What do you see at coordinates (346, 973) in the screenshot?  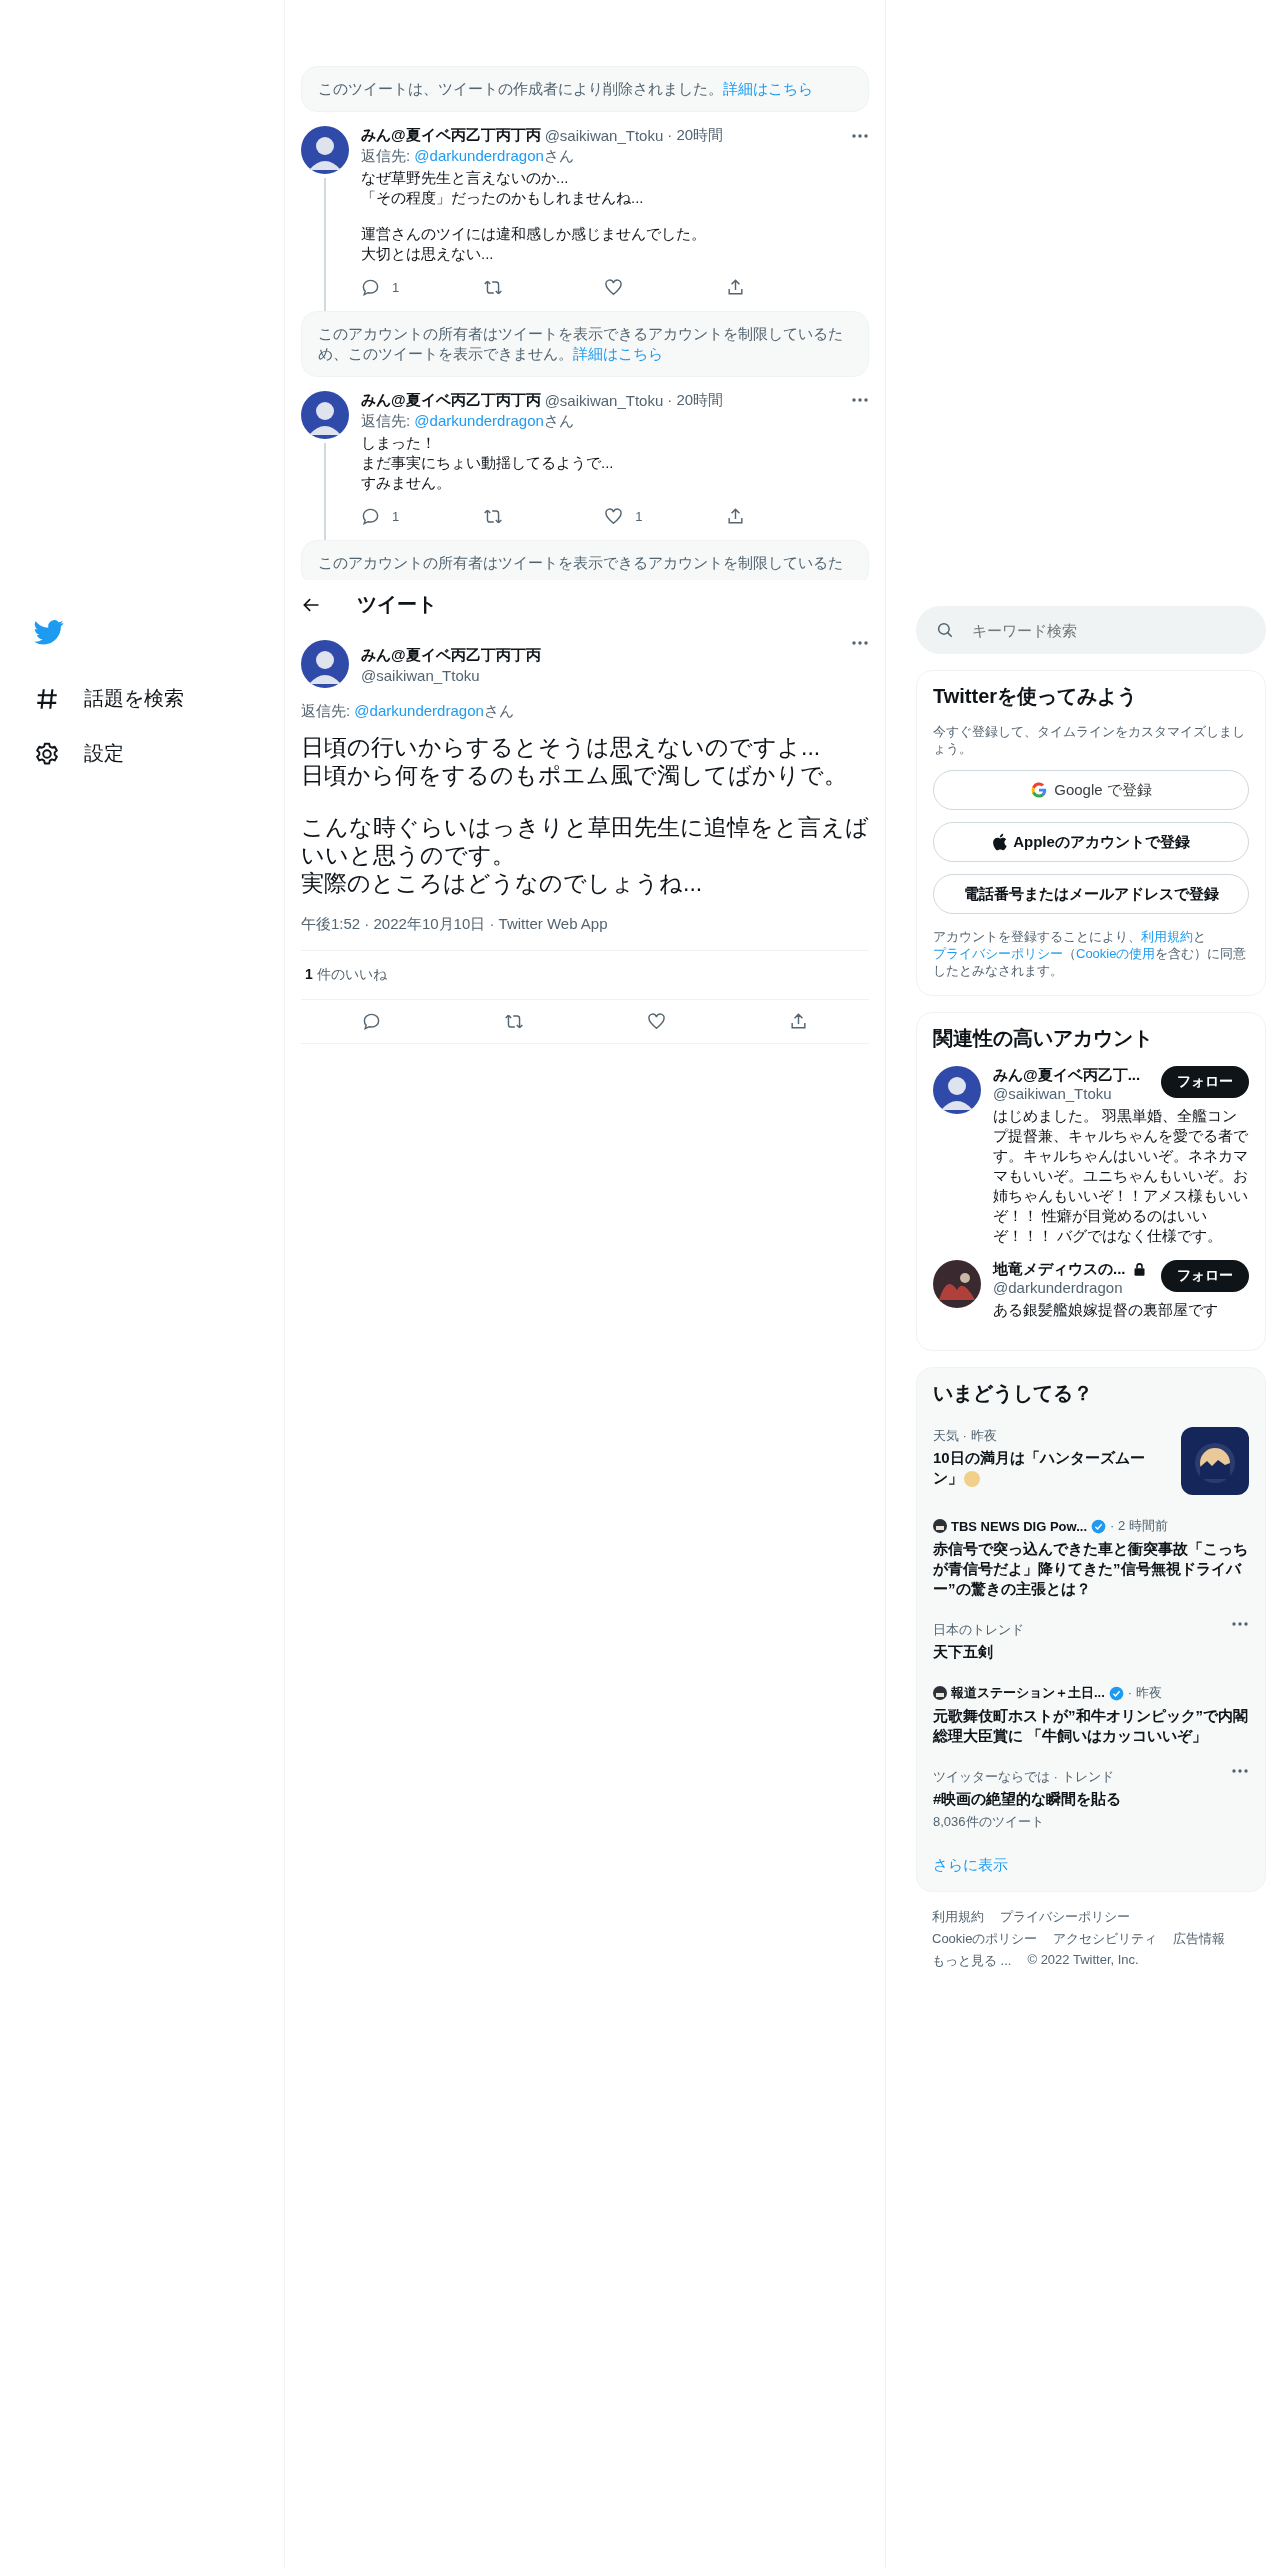 I see `likes-link: 1 件のいいね` at bounding box center [346, 973].